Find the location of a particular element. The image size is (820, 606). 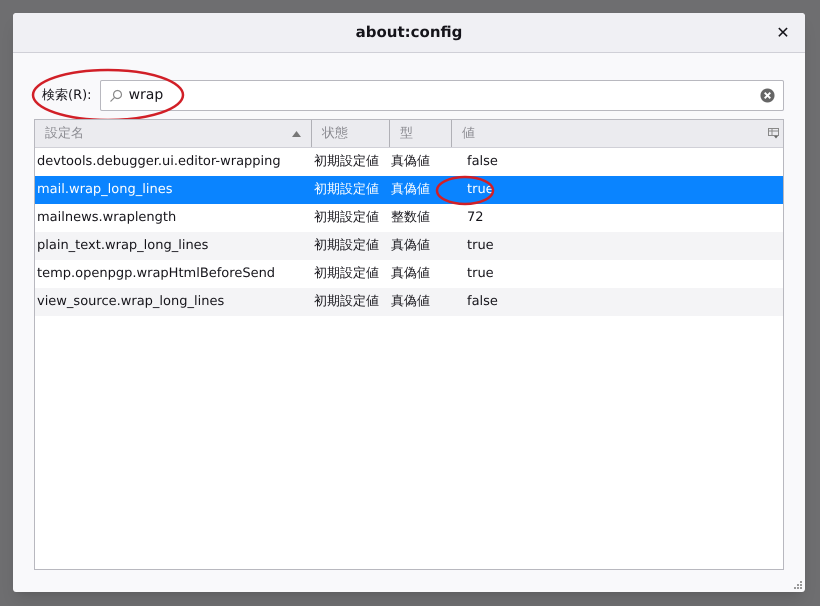

search-label: 検索(R): is located at coordinates (67, 95).